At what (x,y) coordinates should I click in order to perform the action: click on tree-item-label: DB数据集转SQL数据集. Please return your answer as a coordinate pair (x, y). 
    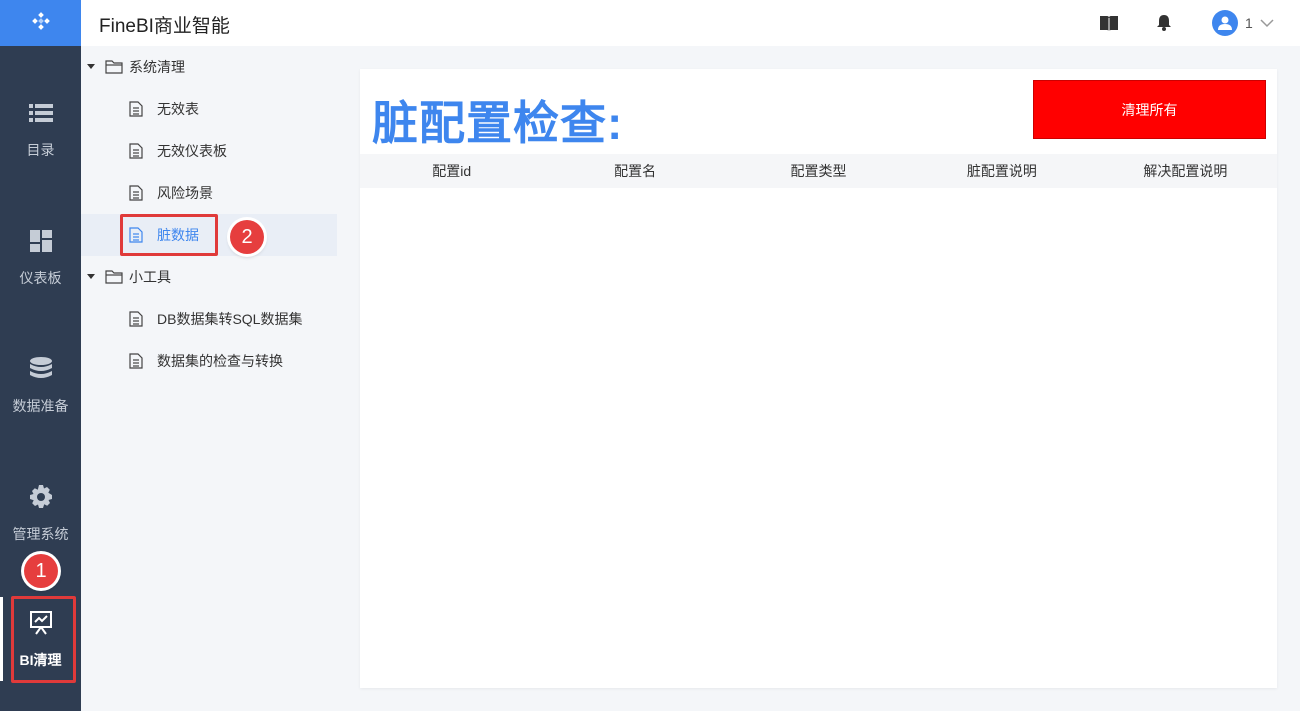
    Looking at the image, I should click on (230, 319).